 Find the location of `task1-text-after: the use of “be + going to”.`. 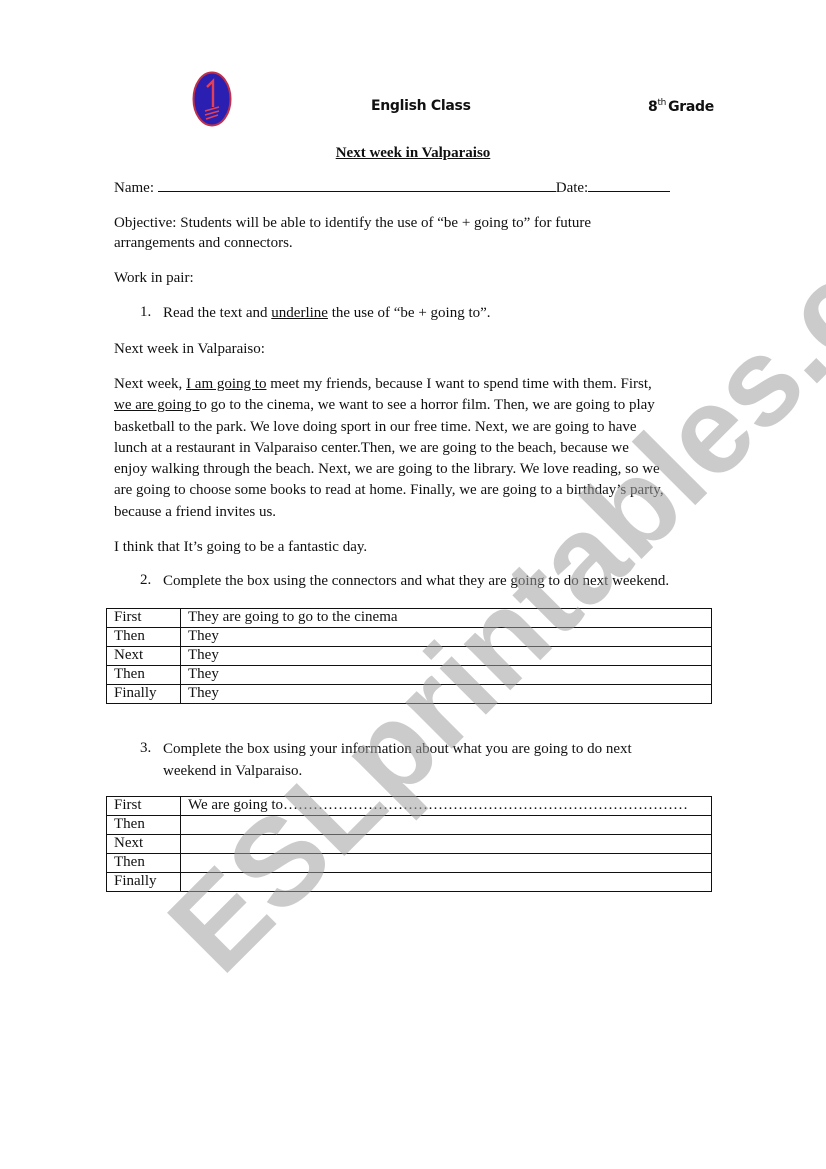

task1-text-after: the use of “be + going to”. is located at coordinates (409, 313).